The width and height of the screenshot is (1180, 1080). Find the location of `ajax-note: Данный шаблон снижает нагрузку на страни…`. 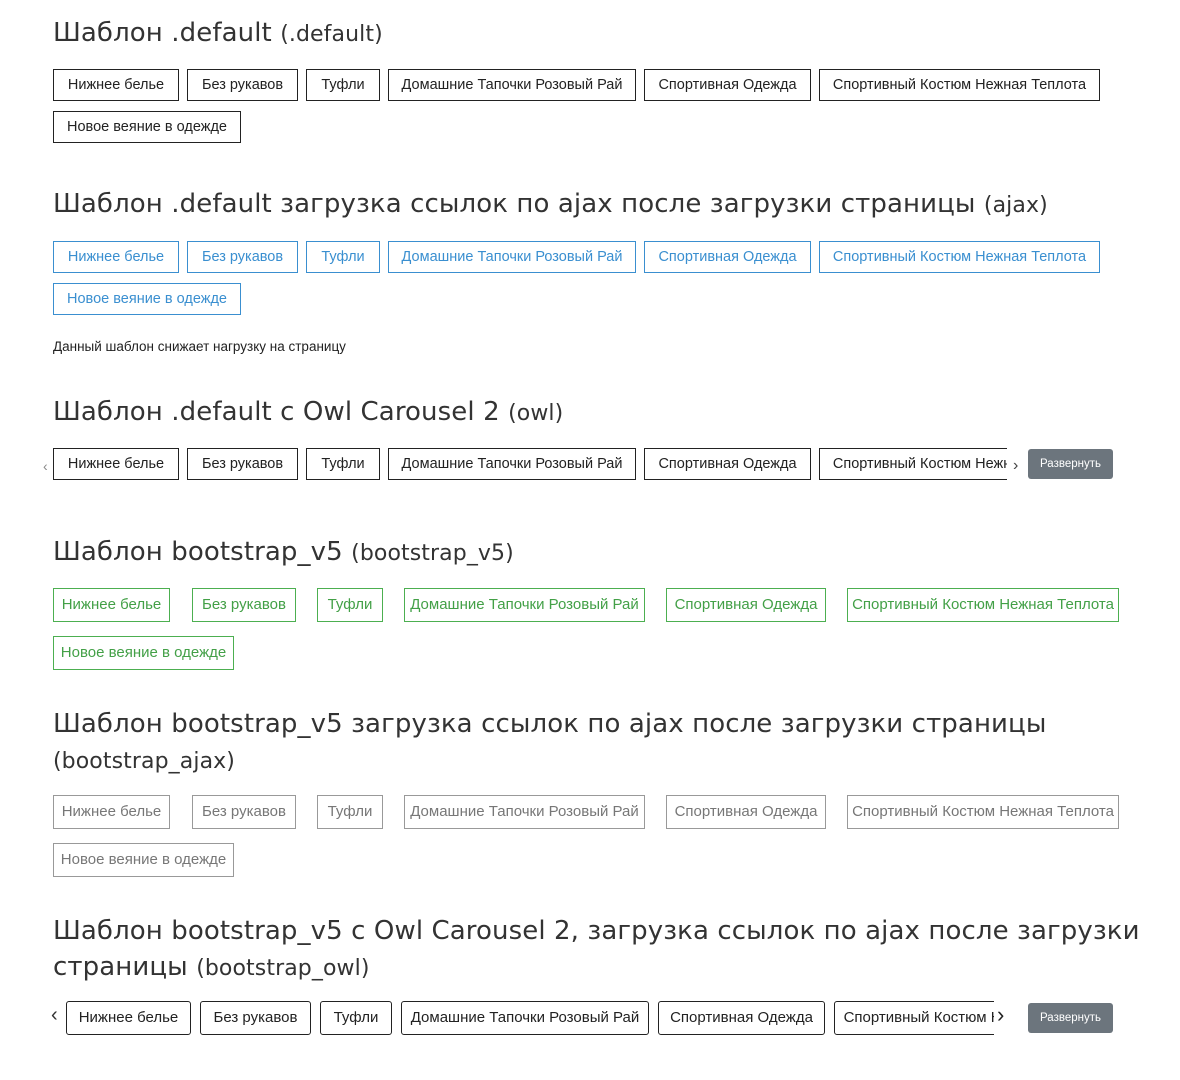

ajax-note: Данный шаблон снижает нагрузку на страни… is located at coordinates (199, 346).